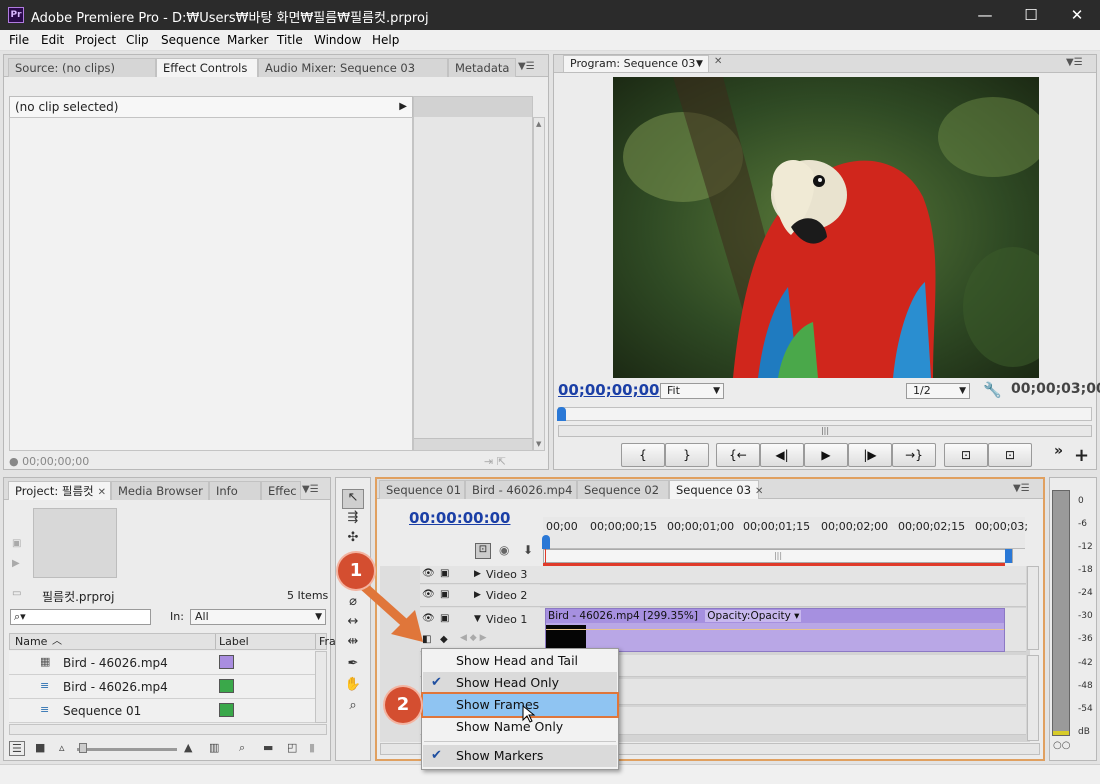 The width and height of the screenshot is (1100, 784). Describe the element at coordinates (1031, 15) in the screenshot. I see `maximize-button: ☐` at that location.